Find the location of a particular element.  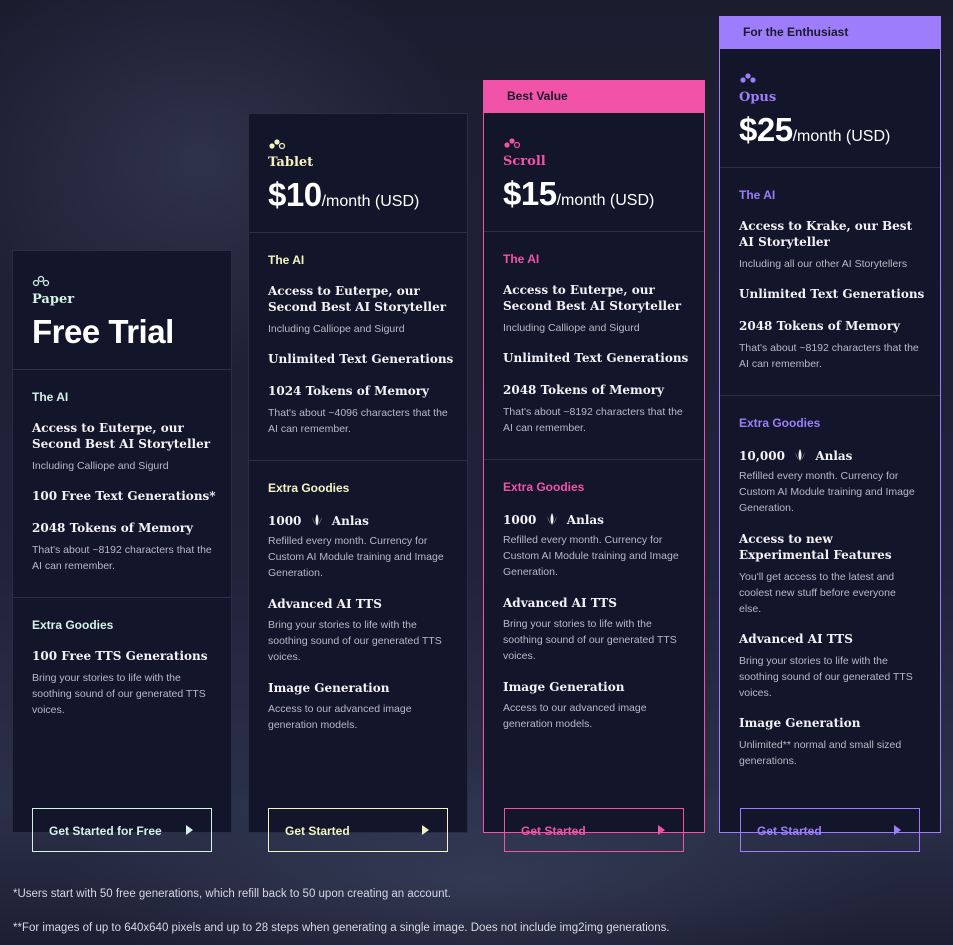

tablet-tier-icon is located at coordinates (277, 144).